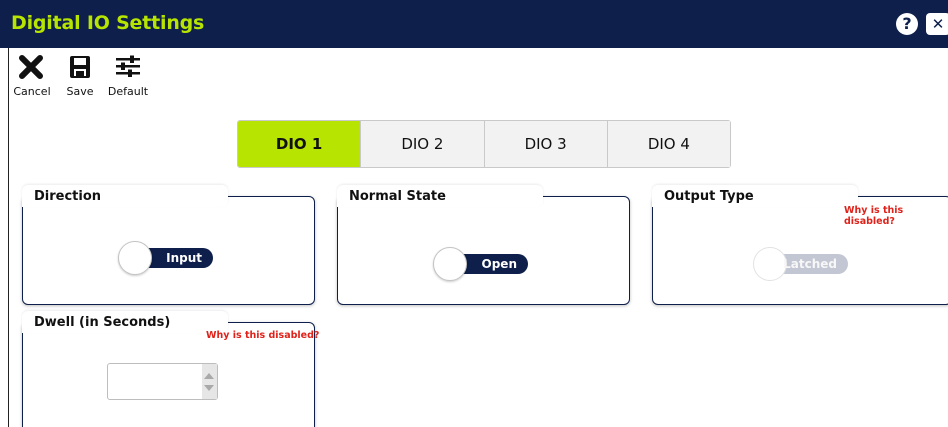 This screenshot has height=427, width=948. I want to click on tab-dio-3: DIO 3, so click(546, 144).